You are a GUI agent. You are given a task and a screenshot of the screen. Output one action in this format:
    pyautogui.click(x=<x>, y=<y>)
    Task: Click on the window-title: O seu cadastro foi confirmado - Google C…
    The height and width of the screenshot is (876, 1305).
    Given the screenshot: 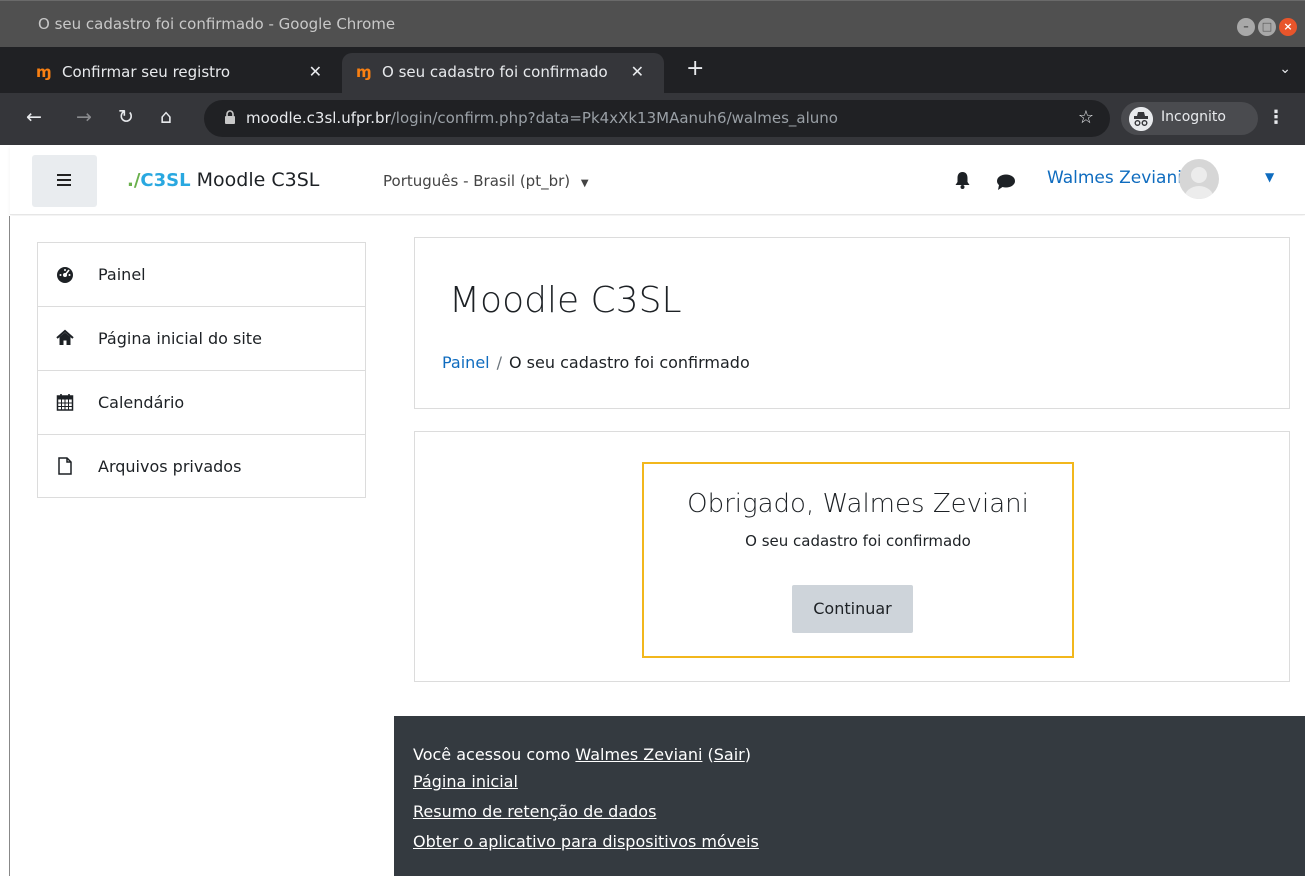 What is the action you would take?
    pyautogui.click(x=217, y=24)
    